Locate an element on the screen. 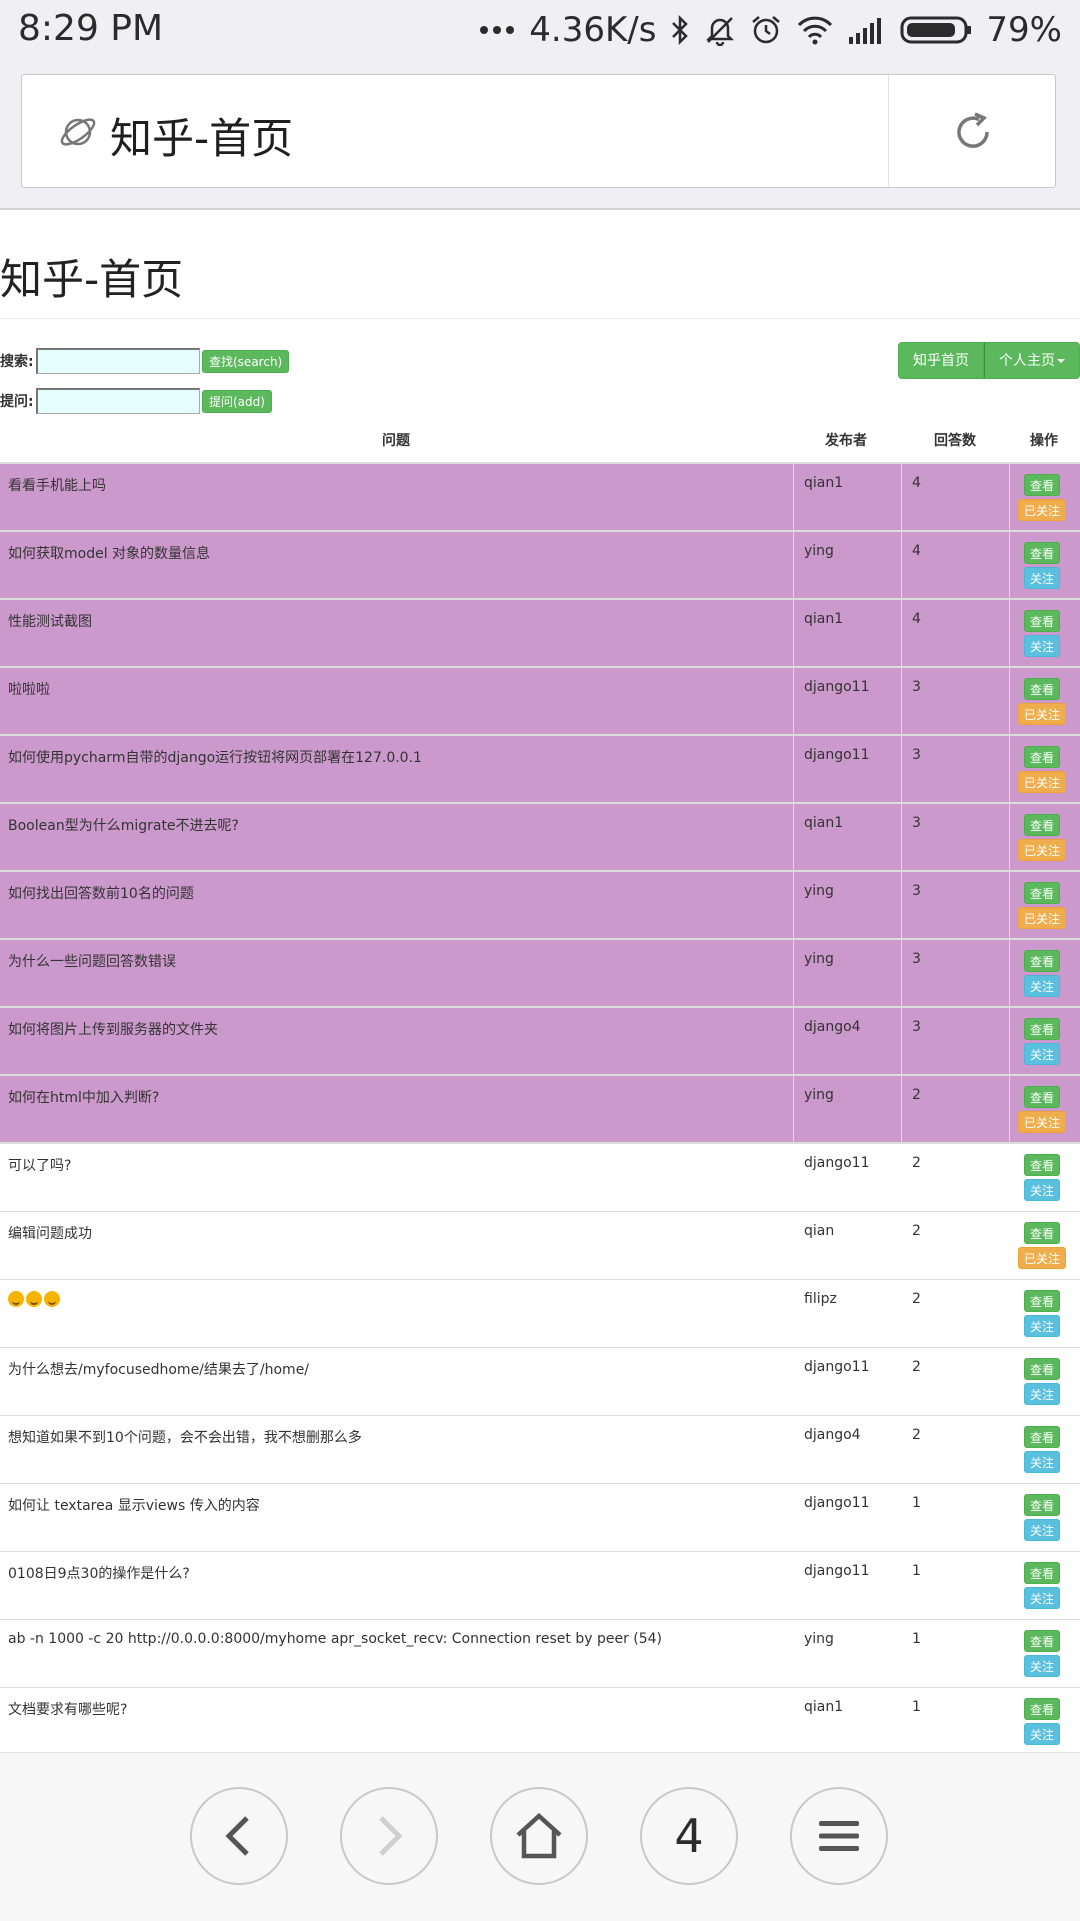 This screenshot has height=1921, width=1080. table-row: 如何获取model 对象的数量信息 ying 4 查看 关注 is located at coordinates (540, 566).